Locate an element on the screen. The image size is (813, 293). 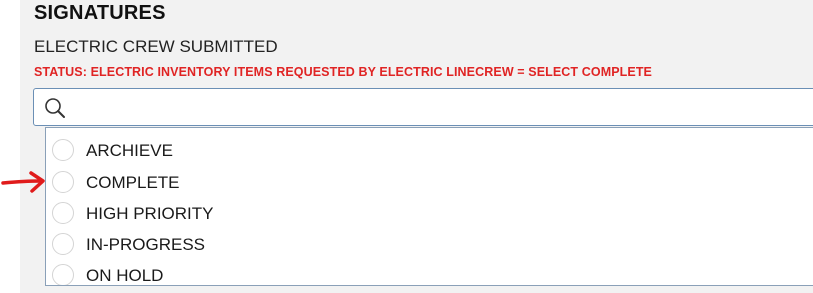
option-high-priority: HIGH PRIORITY is located at coordinates (429, 212).